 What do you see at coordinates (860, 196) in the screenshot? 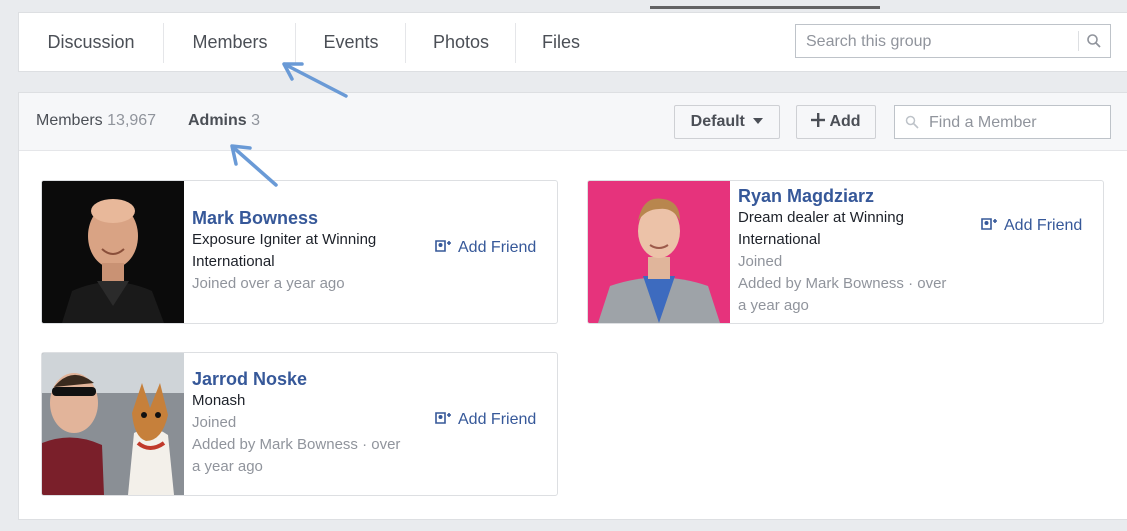
I see `member-name-link: Ryan Magdziarz` at bounding box center [860, 196].